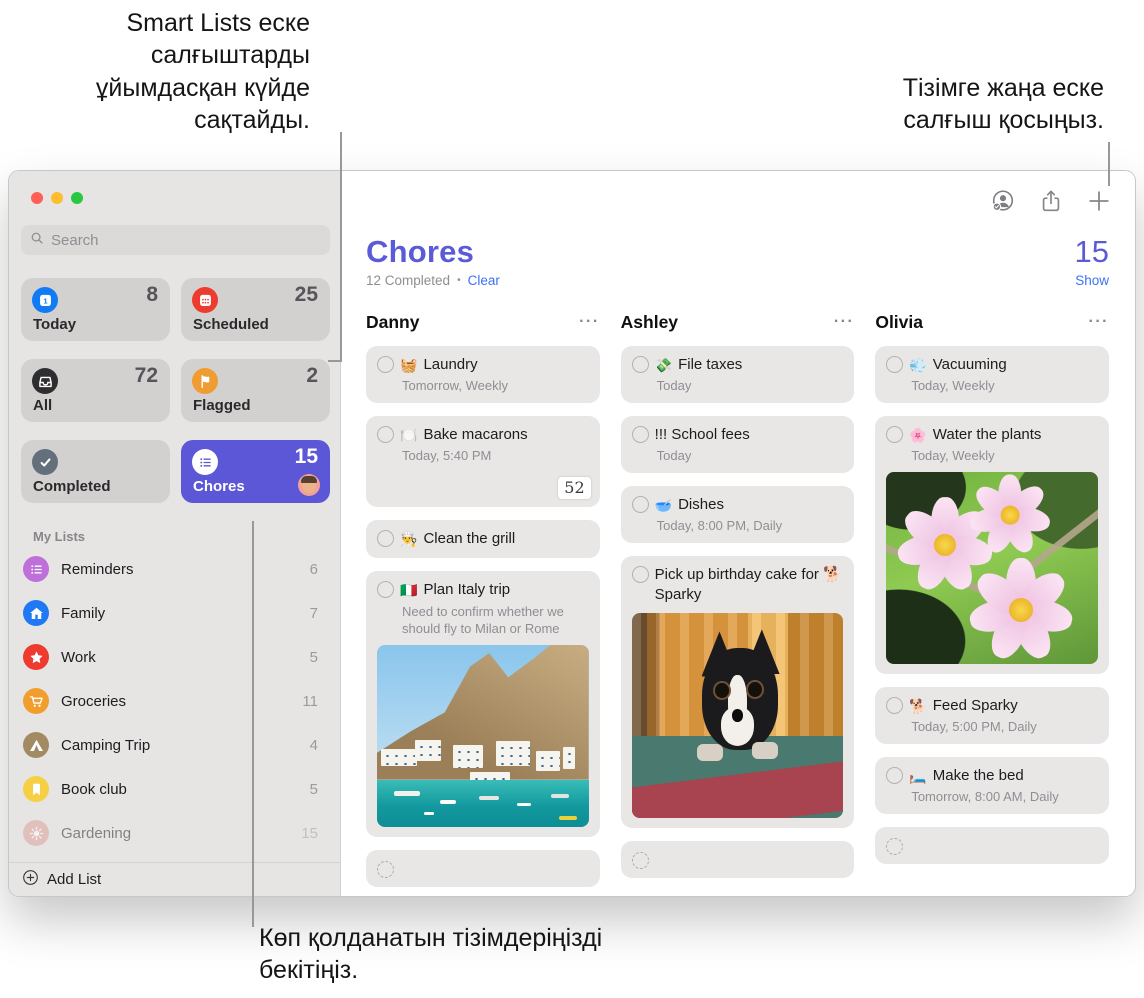 This screenshot has width=1144, height=998. I want to click on task-emoji: 💨, so click(918, 365).